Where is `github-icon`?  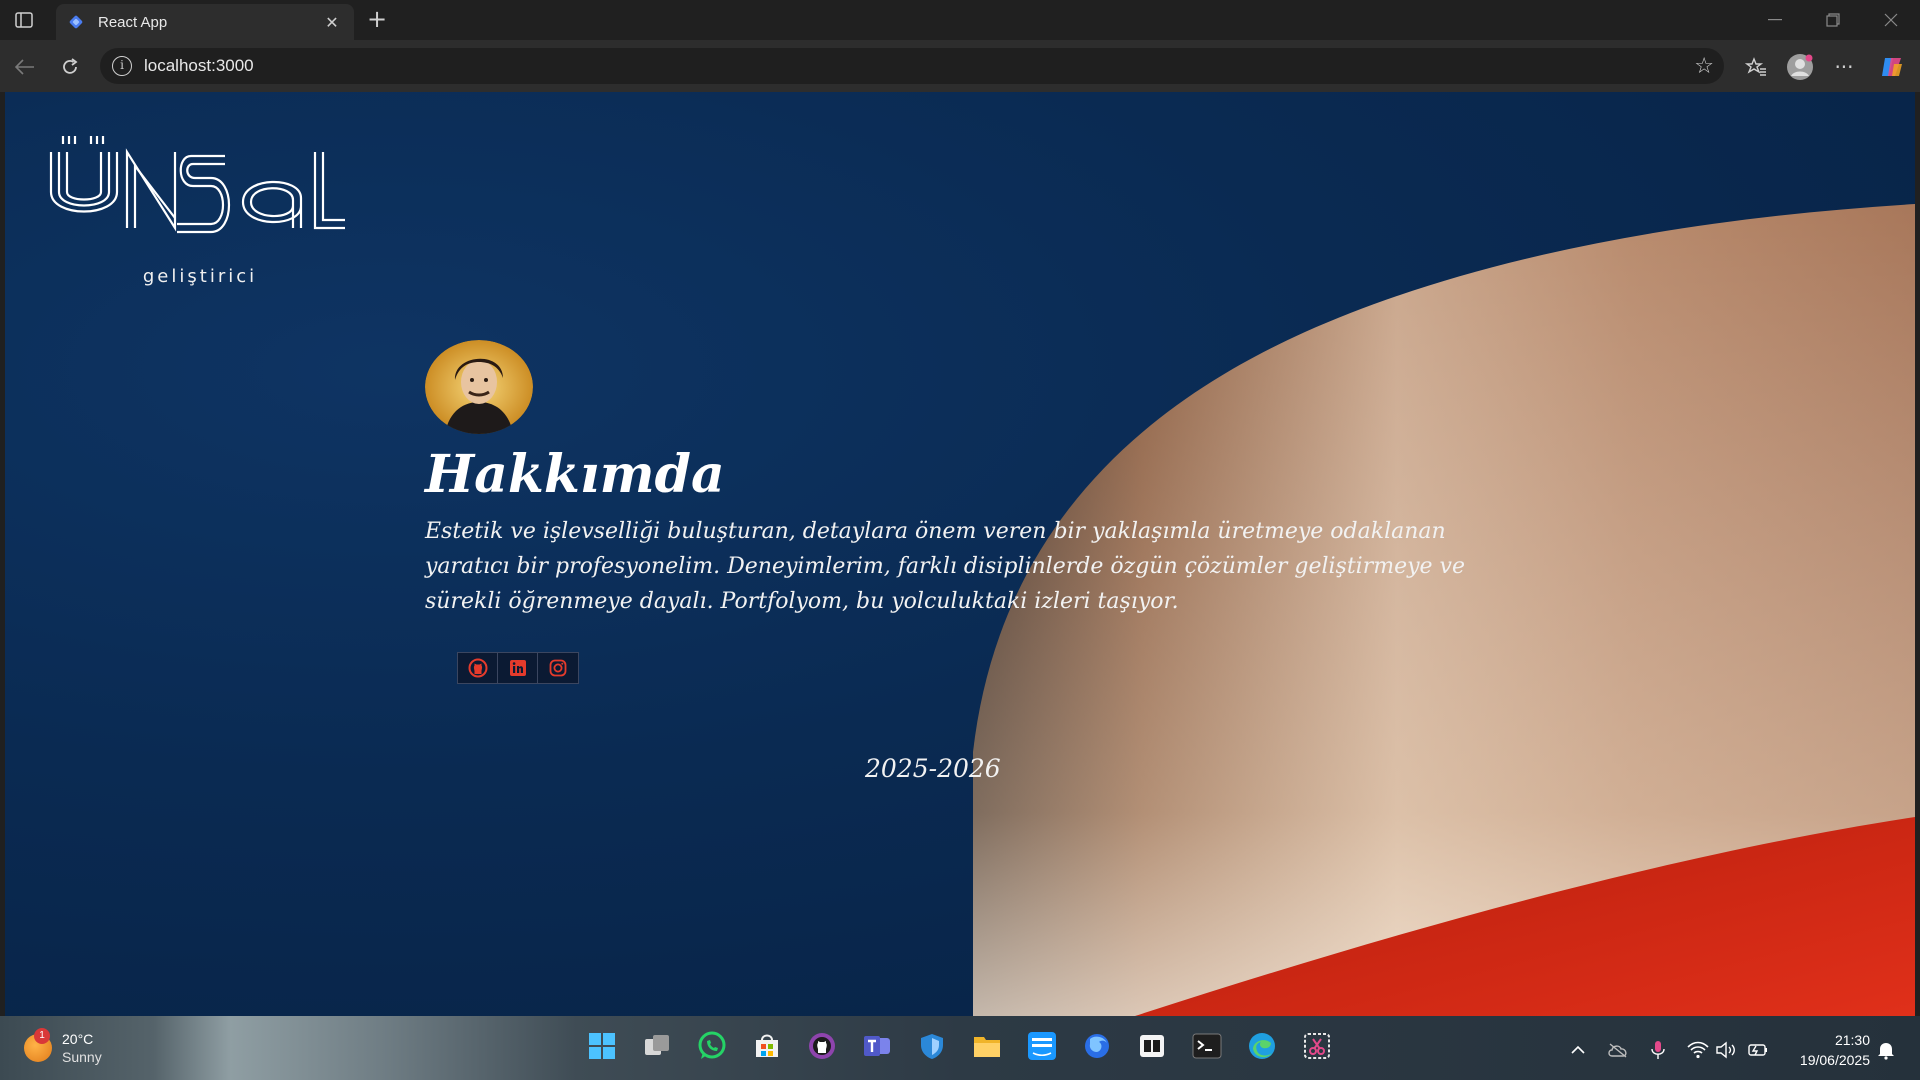
github-icon is located at coordinates (477, 668).